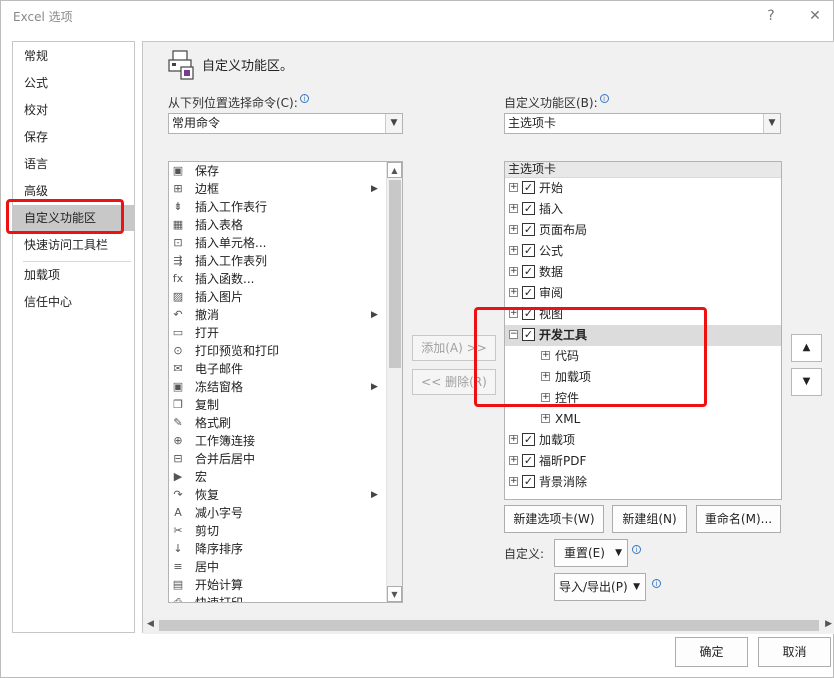 The height and width of the screenshot is (678, 834). I want to click on nav-item-trust-center: 信任中心, so click(73, 302).